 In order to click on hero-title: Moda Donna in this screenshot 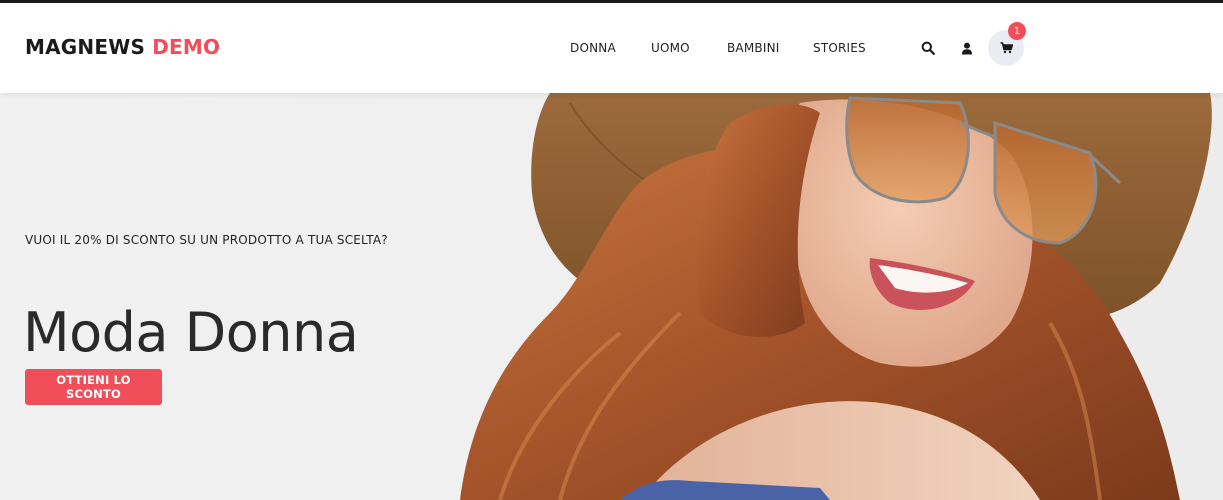, I will do `click(191, 333)`.